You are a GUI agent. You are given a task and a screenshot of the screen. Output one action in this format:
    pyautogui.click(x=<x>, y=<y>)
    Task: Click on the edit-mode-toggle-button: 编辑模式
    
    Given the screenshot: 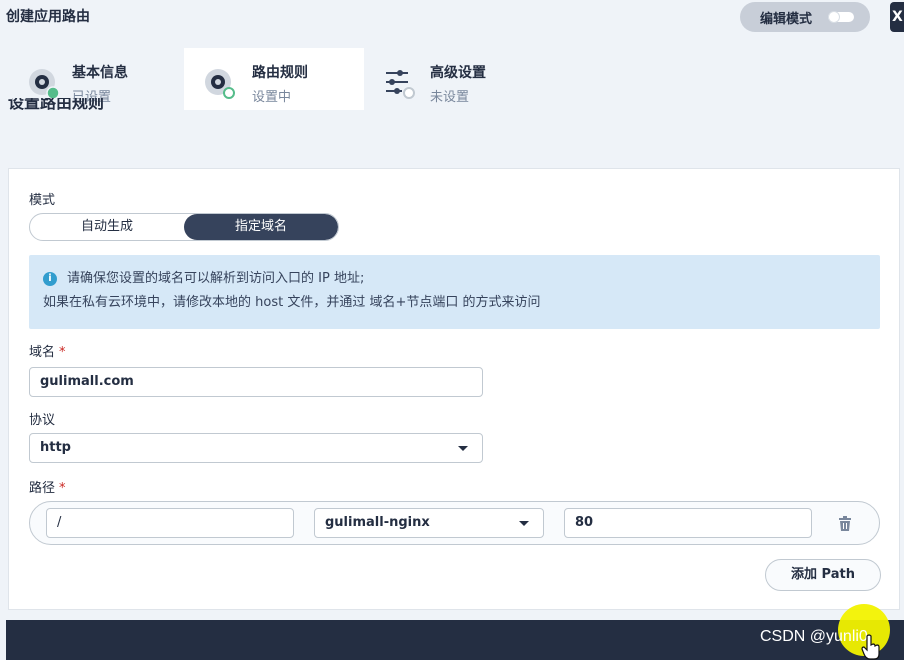 What is the action you would take?
    pyautogui.click(x=805, y=17)
    